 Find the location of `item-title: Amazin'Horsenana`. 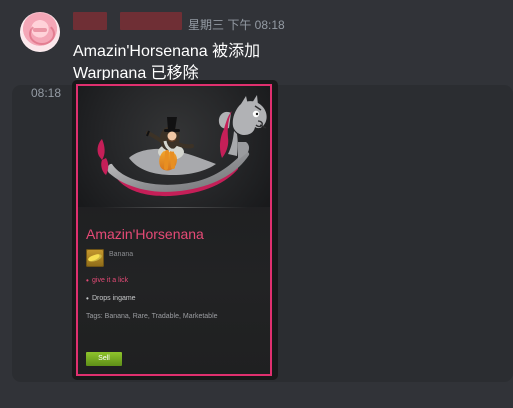

item-title: Amazin'Horsenana is located at coordinates (145, 234).